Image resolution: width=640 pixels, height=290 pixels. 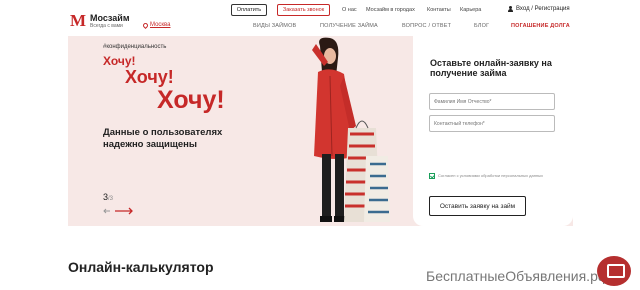 What do you see at coordinates (107, 211) in the screenshot?
I see `arrow-left-icon` at bounding box center [107, 211].